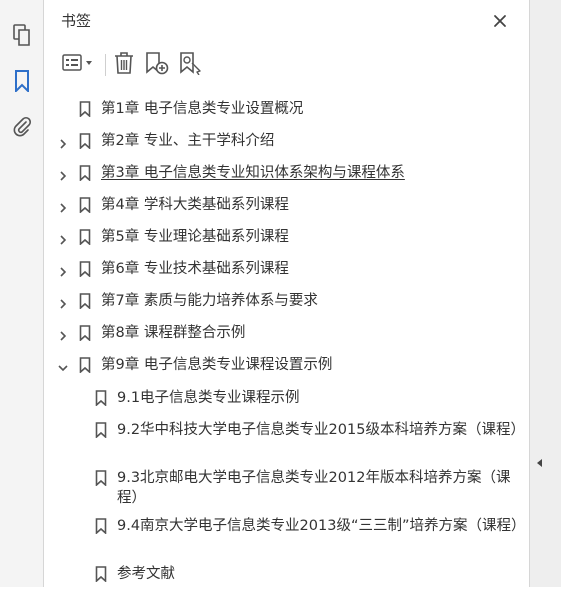 The width and height of the screenshot is (561, 591). I want to click on bookmark-child-item: 9.2华中科技大学电子信息类专业2015级本科培养方案（课程）, so click(287, 439).